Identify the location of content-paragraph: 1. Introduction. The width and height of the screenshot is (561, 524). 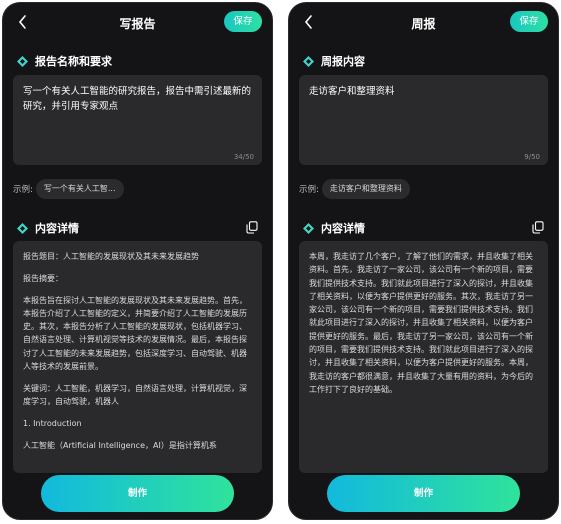
(52, 423).